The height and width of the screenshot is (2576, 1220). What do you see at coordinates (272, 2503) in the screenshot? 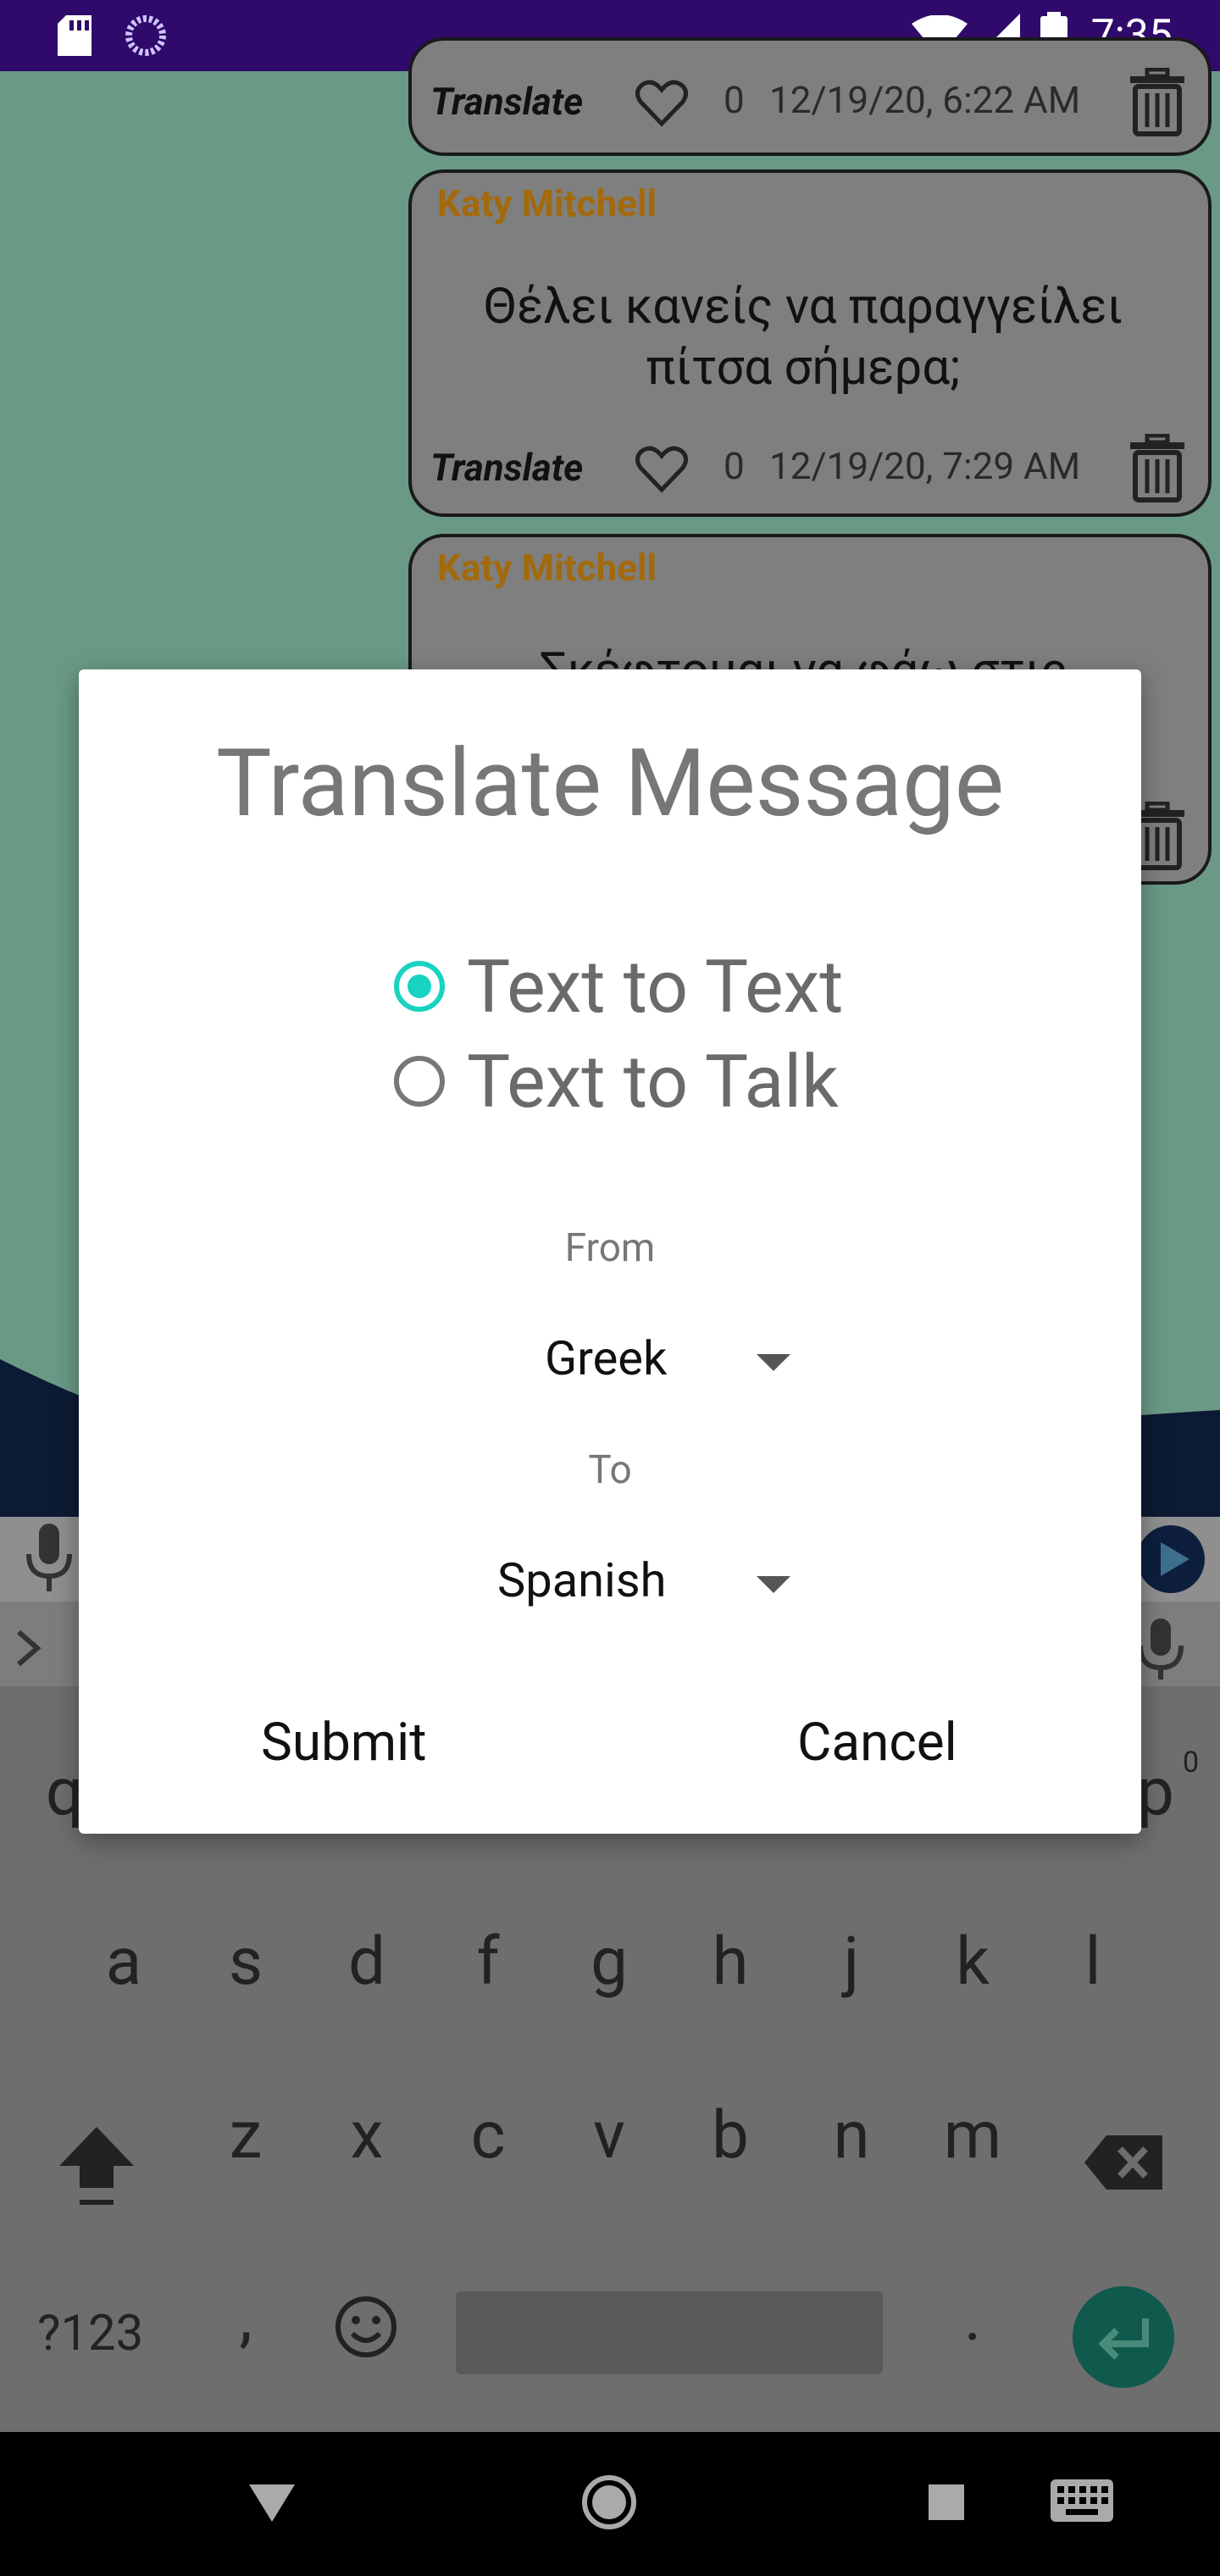
I see `back-nav-icon` at bounding box center [272, 2503].